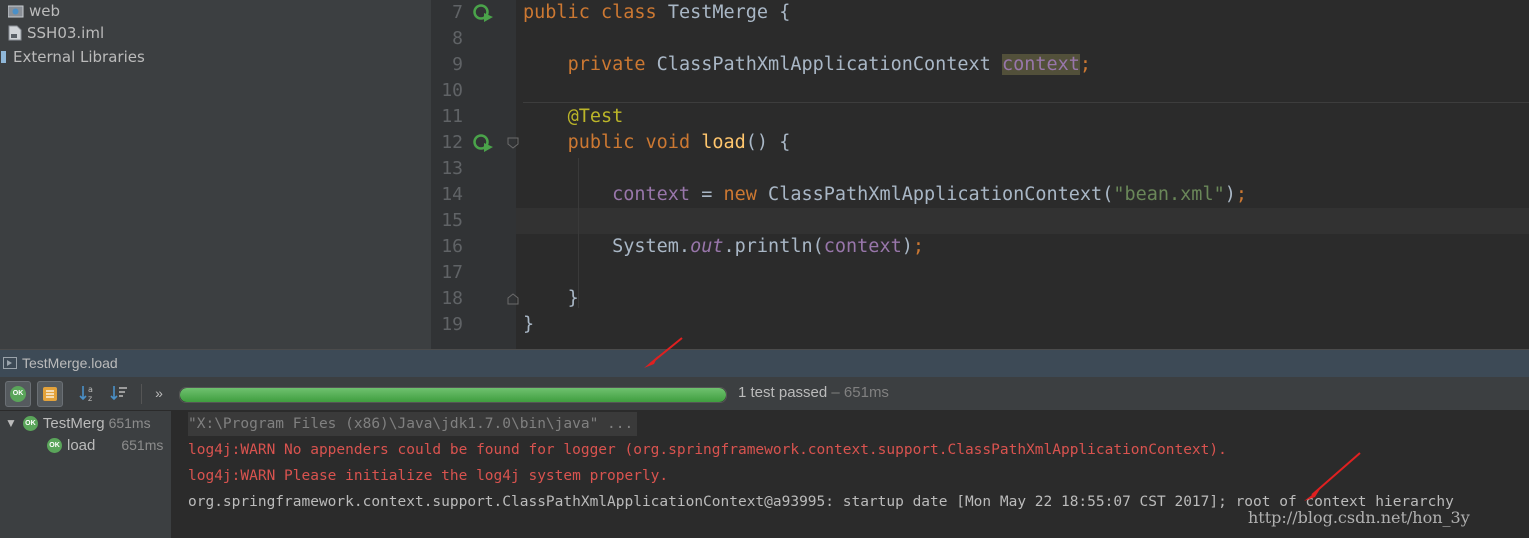 The height and width of the screenshot is (538, 1529). I want to click on svg-text: z, so click(90, 398).